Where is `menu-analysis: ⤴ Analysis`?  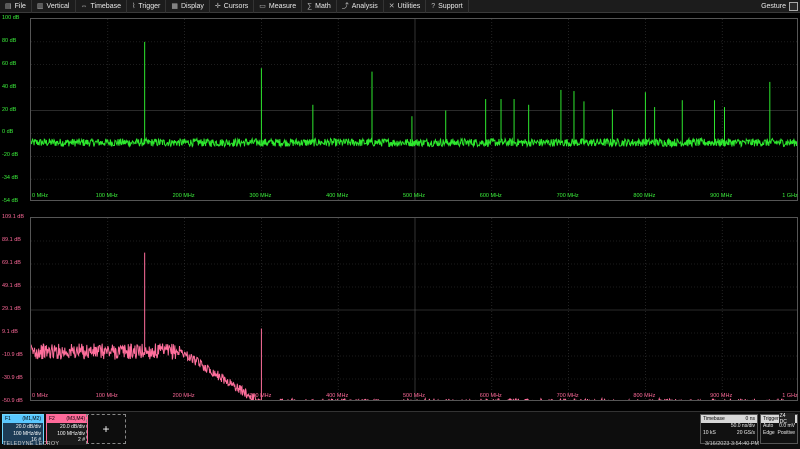 menu-analysis: ⤴ Analysis is located at coordinates (360, 6).